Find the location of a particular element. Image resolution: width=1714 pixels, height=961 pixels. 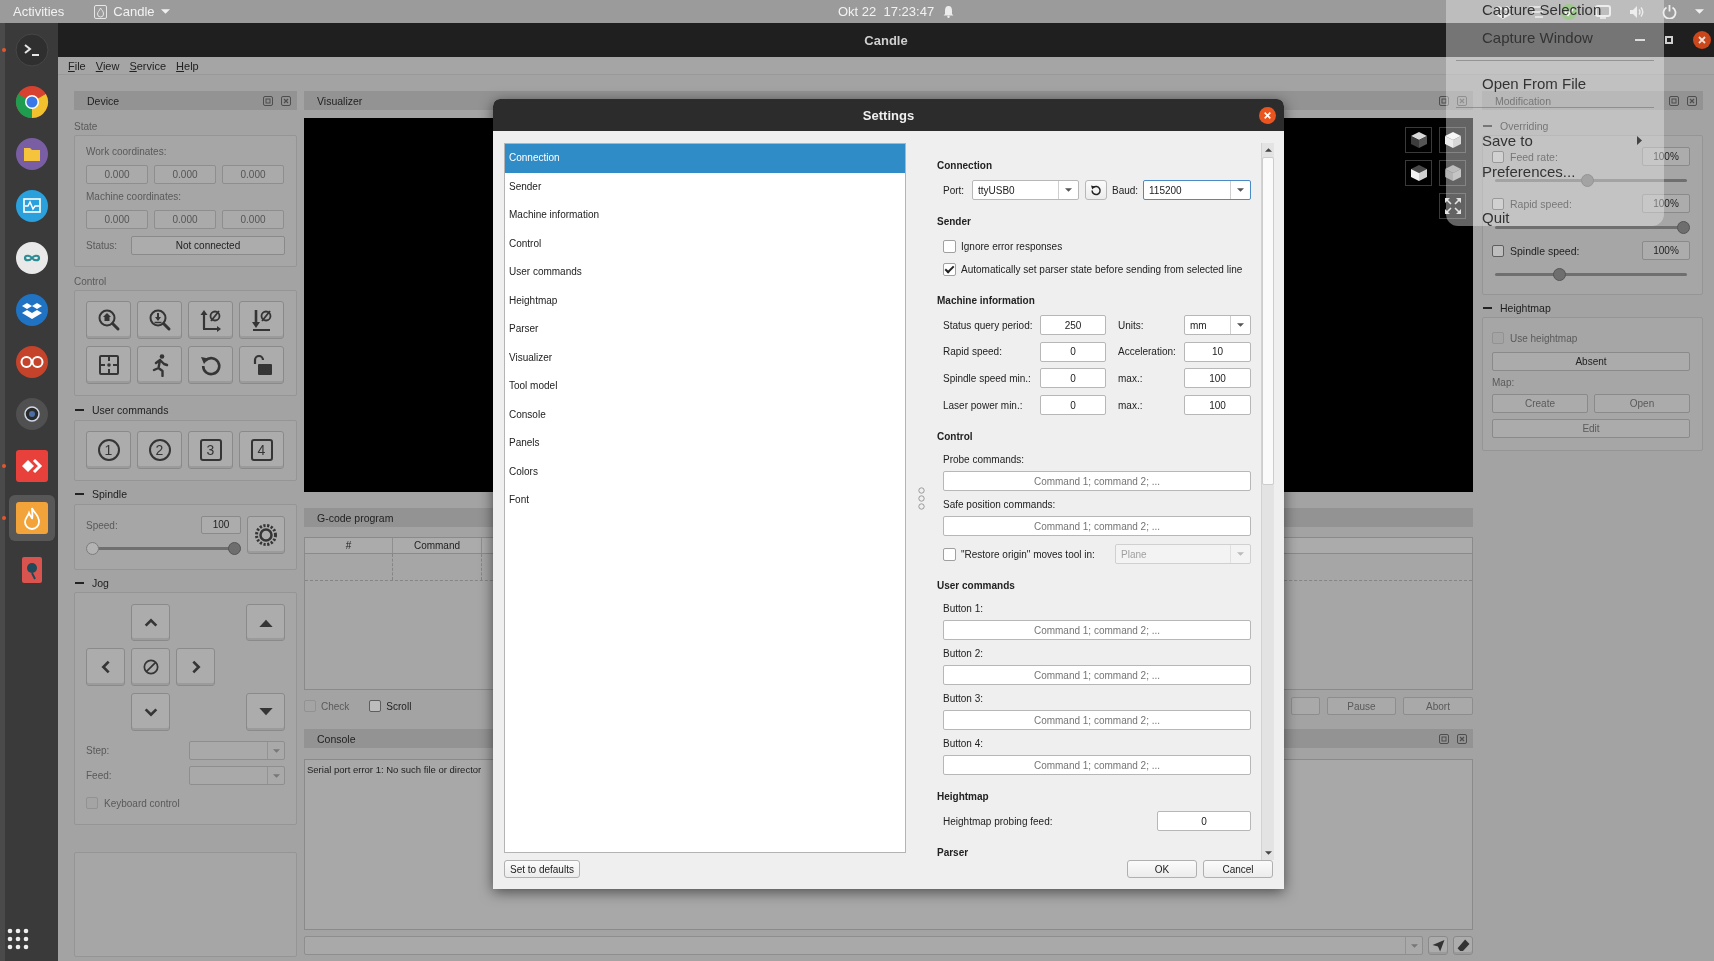

menu-item: Help is located at coordinates (187, 65).